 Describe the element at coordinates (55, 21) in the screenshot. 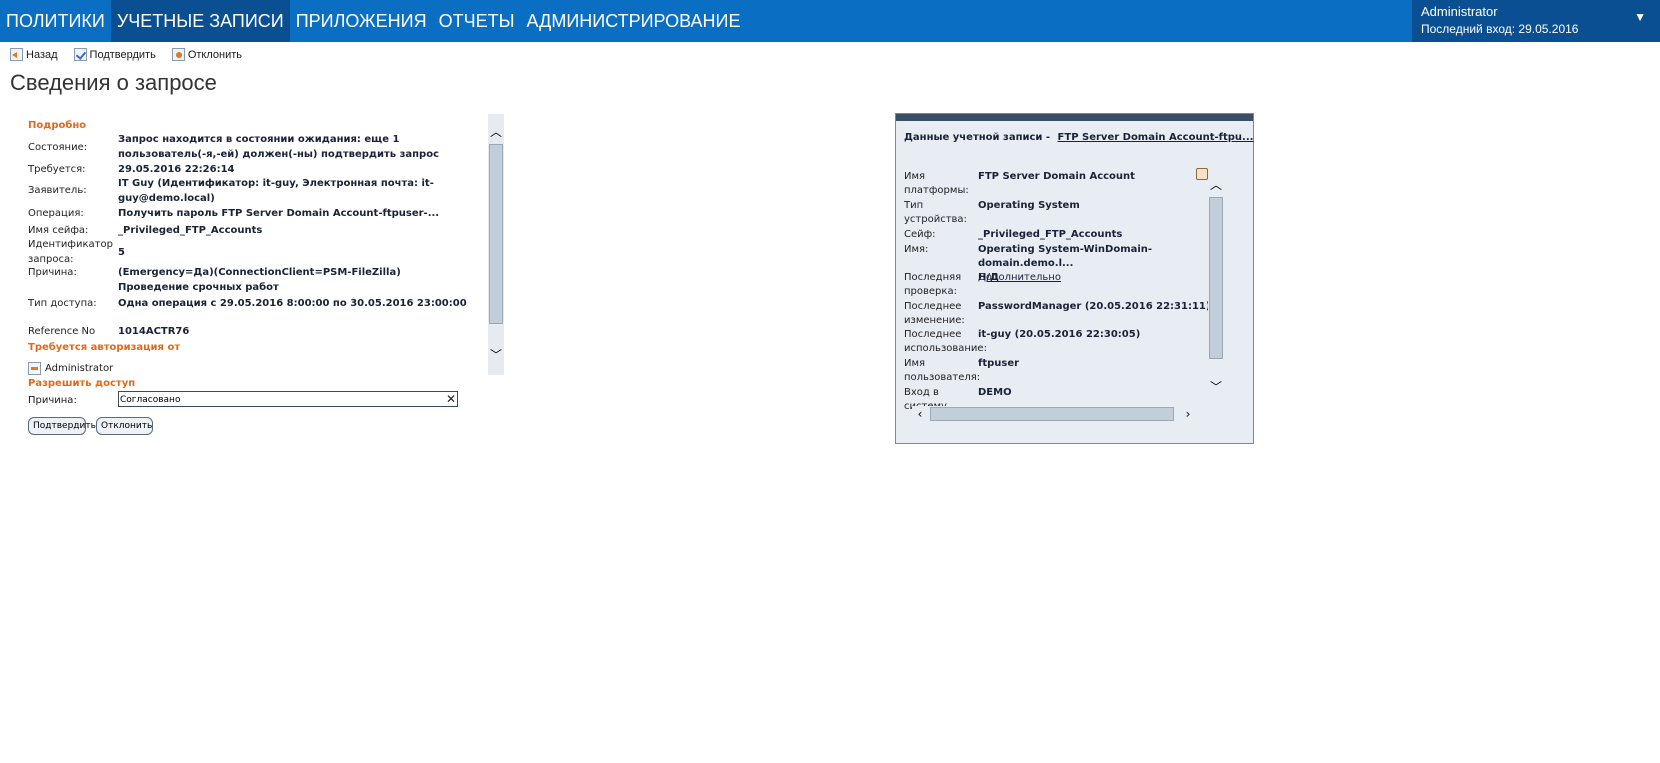

I see `nav-policies: ПОЛИТИКИ` at that location.